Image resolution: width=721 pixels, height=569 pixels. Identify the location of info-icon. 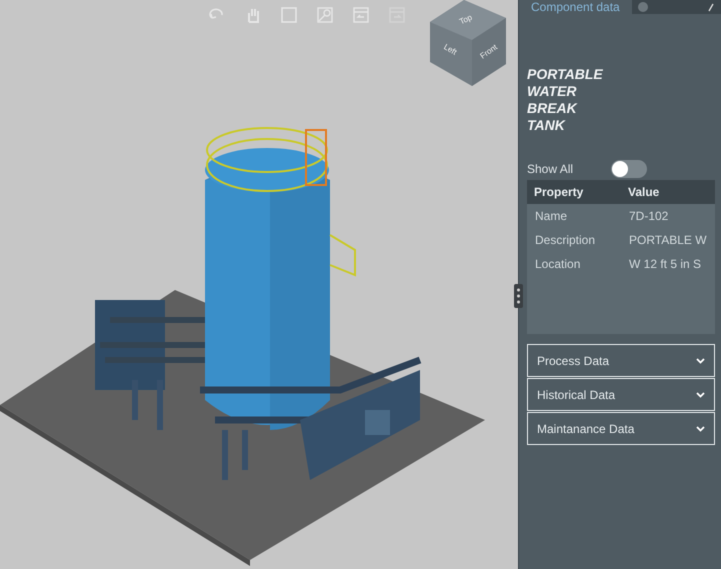
(643, 7).